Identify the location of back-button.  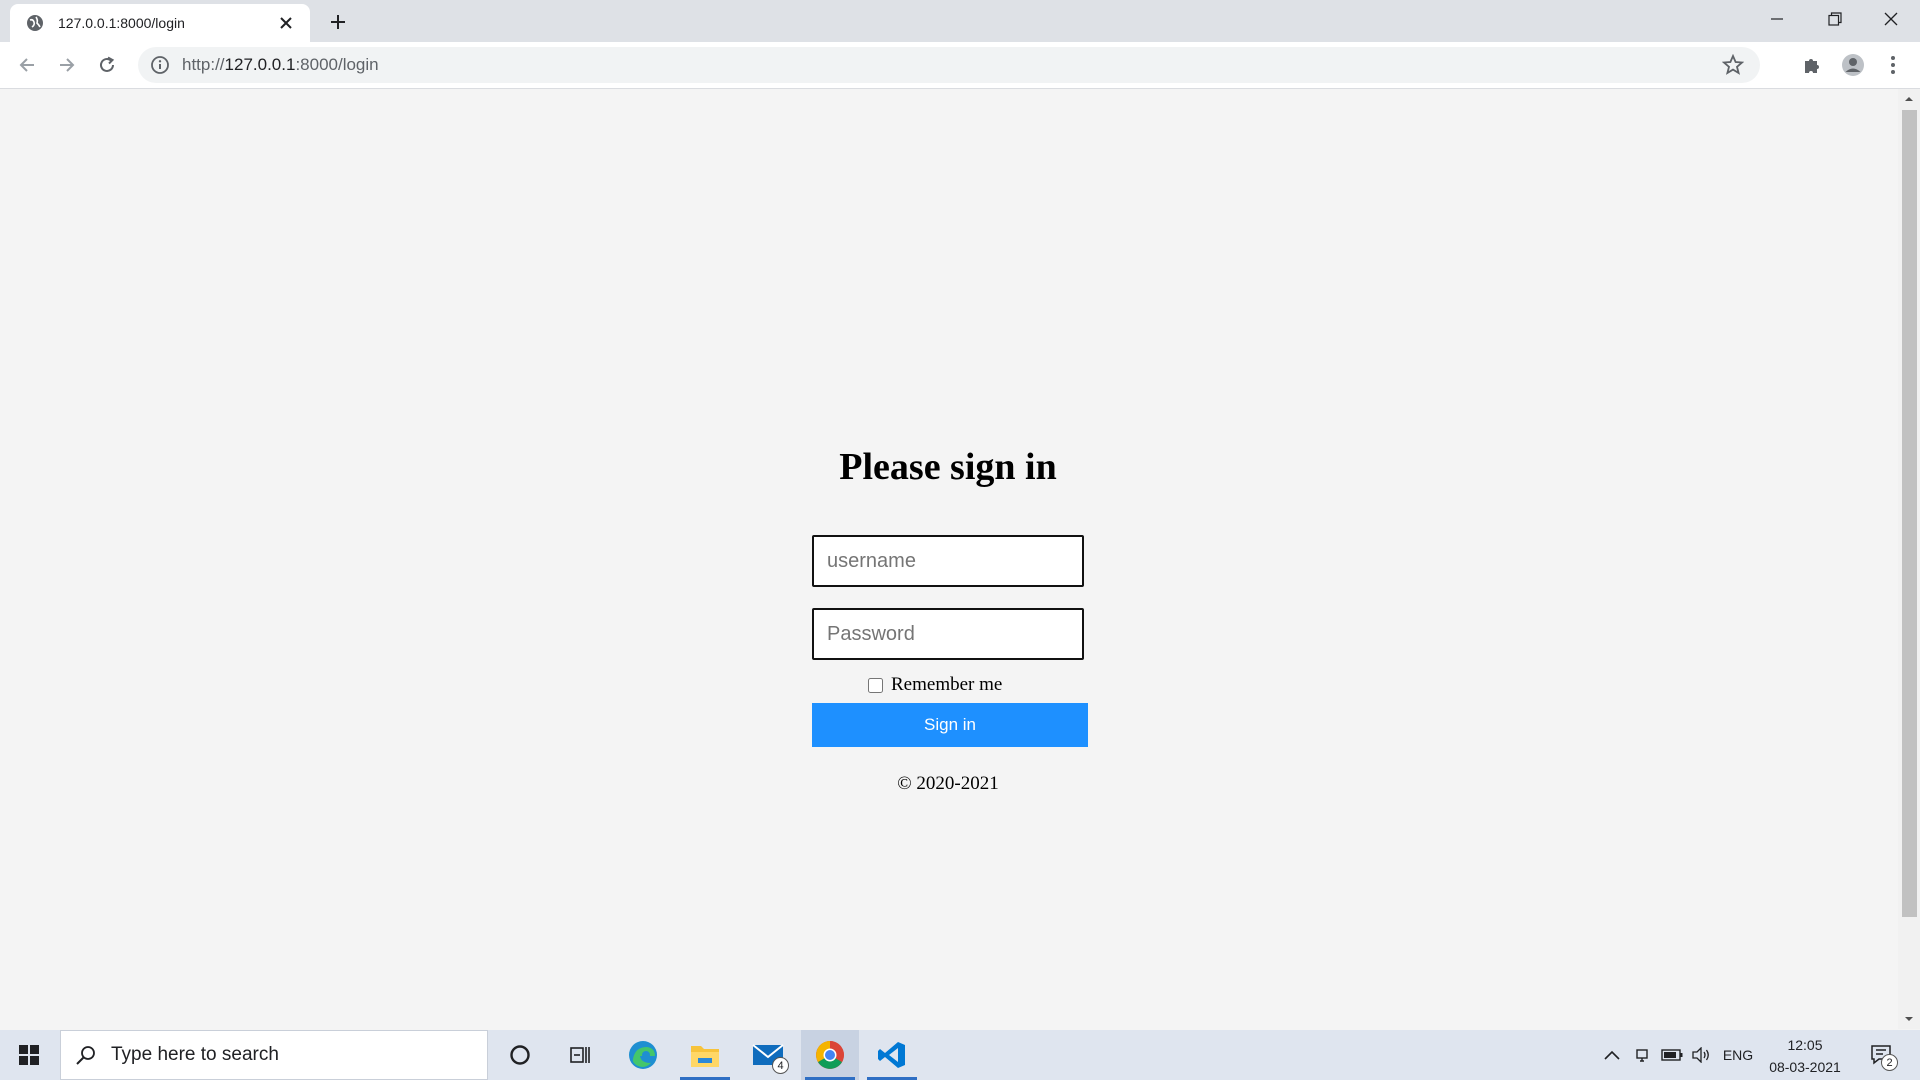
(27, 65).